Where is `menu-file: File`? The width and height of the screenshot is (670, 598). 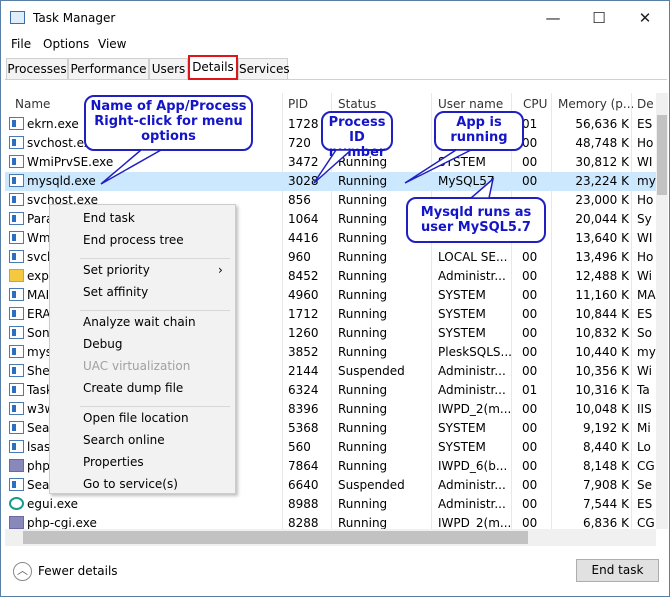 menu-file: File is located at coordinates (21, 44).